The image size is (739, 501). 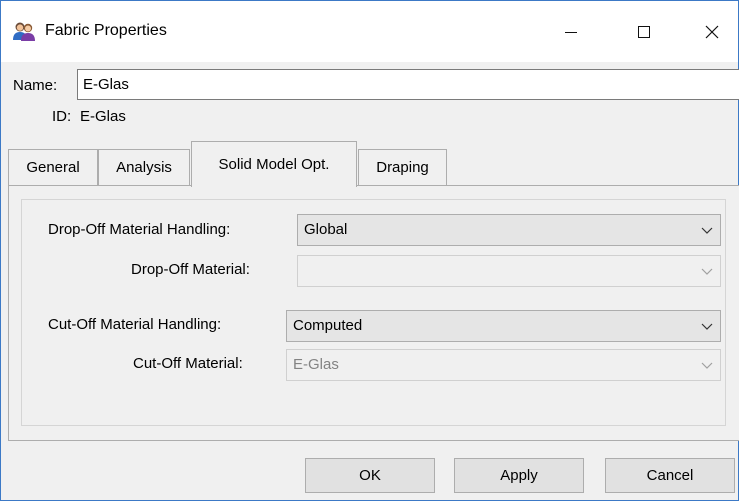 What do you see at coordinates (509, 230) in the screenshot?
I see `dropoff-handling-select: Global` at bounding box center [509, 230].